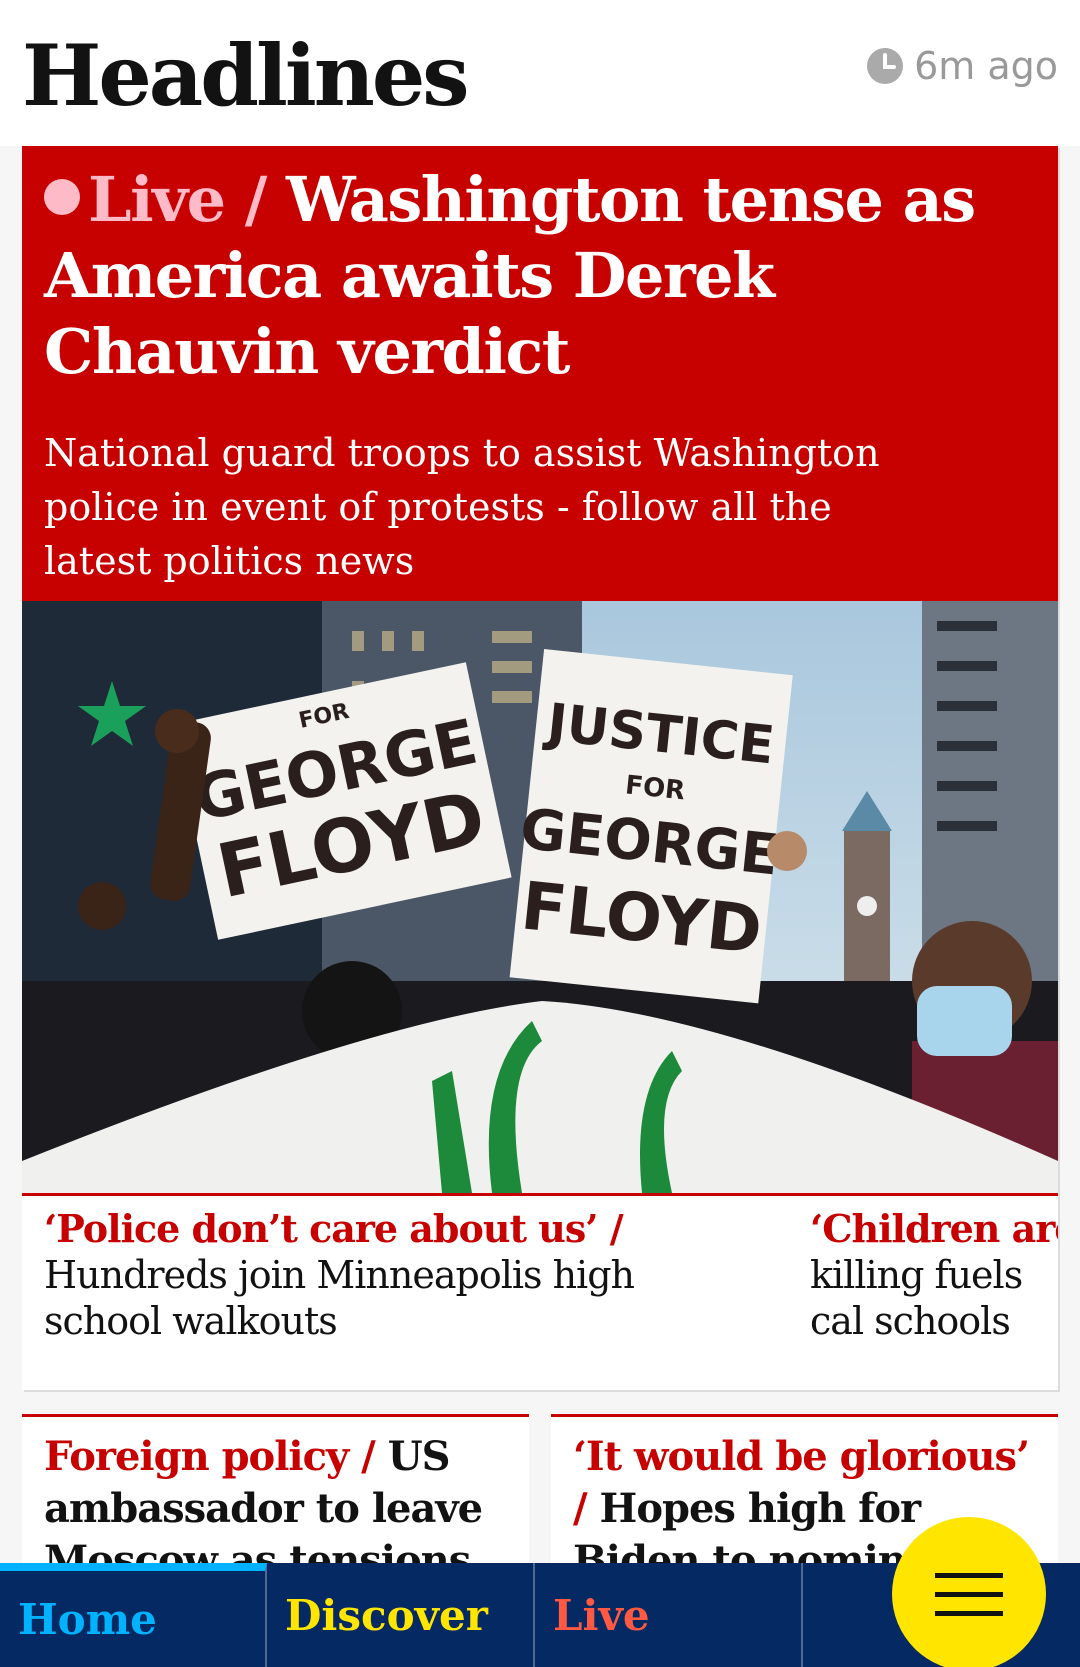  What do you see at coordinates (986, 66) in the screenshot?
I see `updated-time: 6m ago` at bounding box center [986, 66].